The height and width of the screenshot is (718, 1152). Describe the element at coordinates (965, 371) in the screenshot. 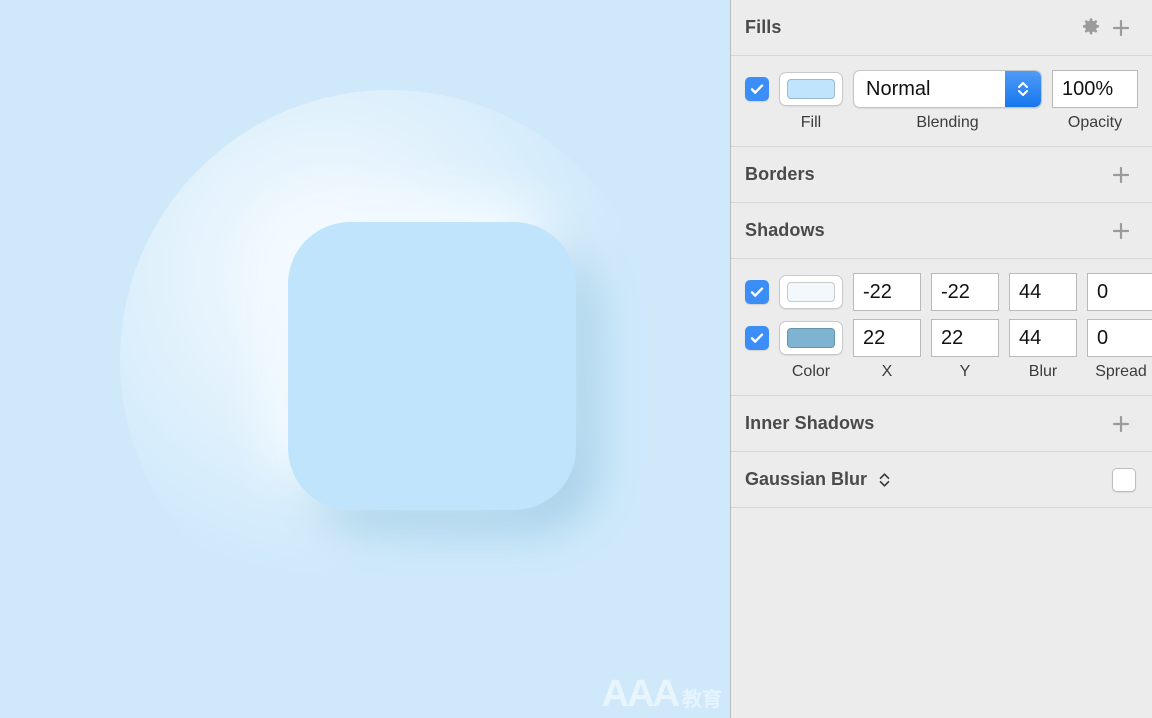

I see `y-label: Y` at that location.